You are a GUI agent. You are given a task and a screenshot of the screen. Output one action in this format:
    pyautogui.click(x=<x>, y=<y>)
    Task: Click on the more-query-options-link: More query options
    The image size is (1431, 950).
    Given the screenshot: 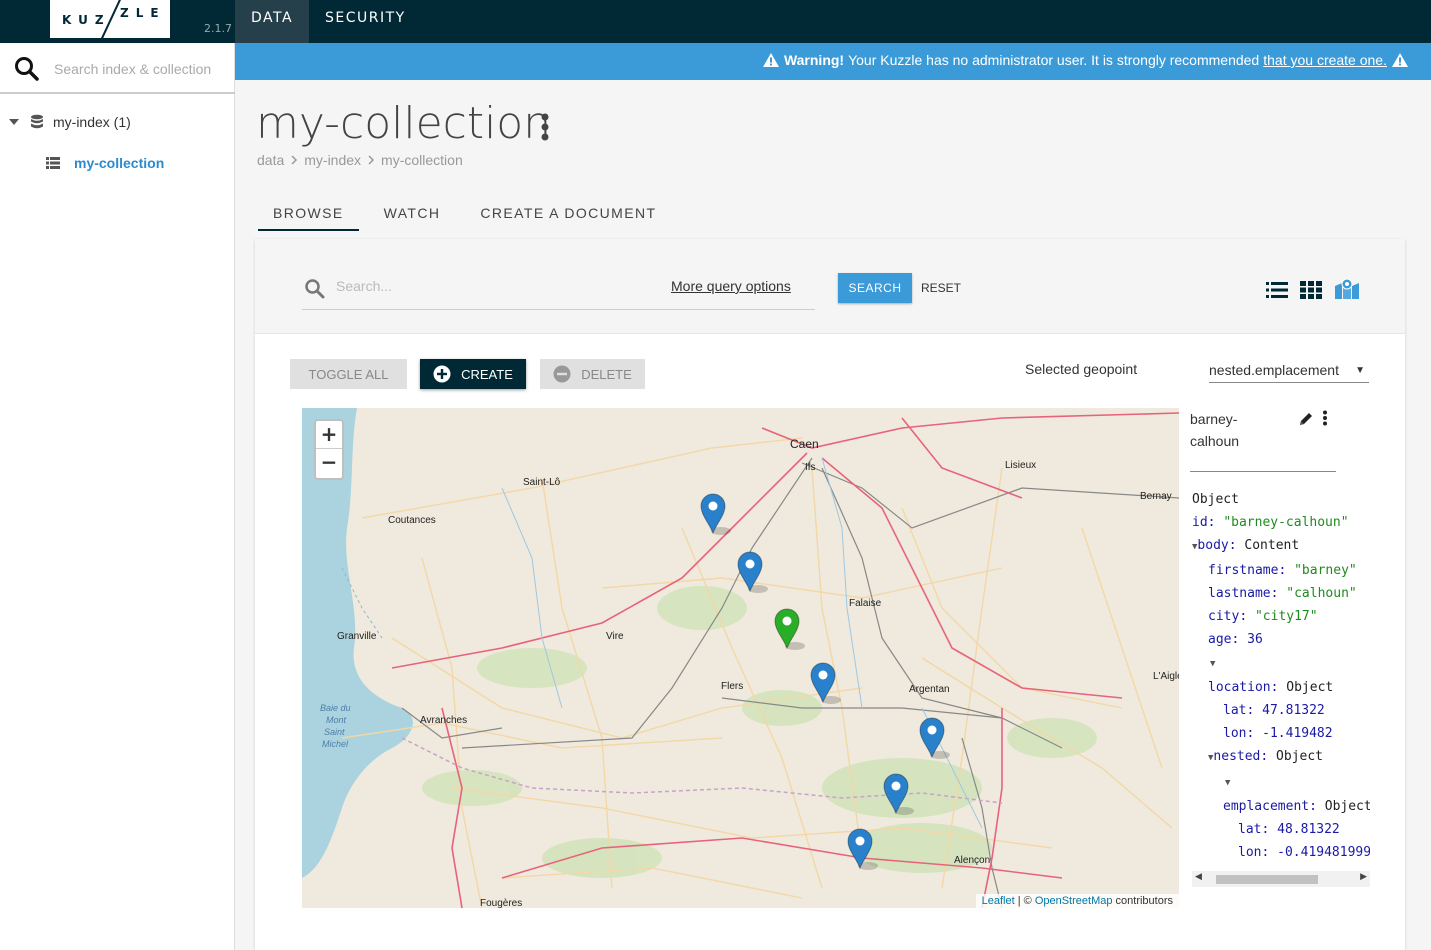 What is the action you would take?
    pyautogui.click(x=731, y=286)
    